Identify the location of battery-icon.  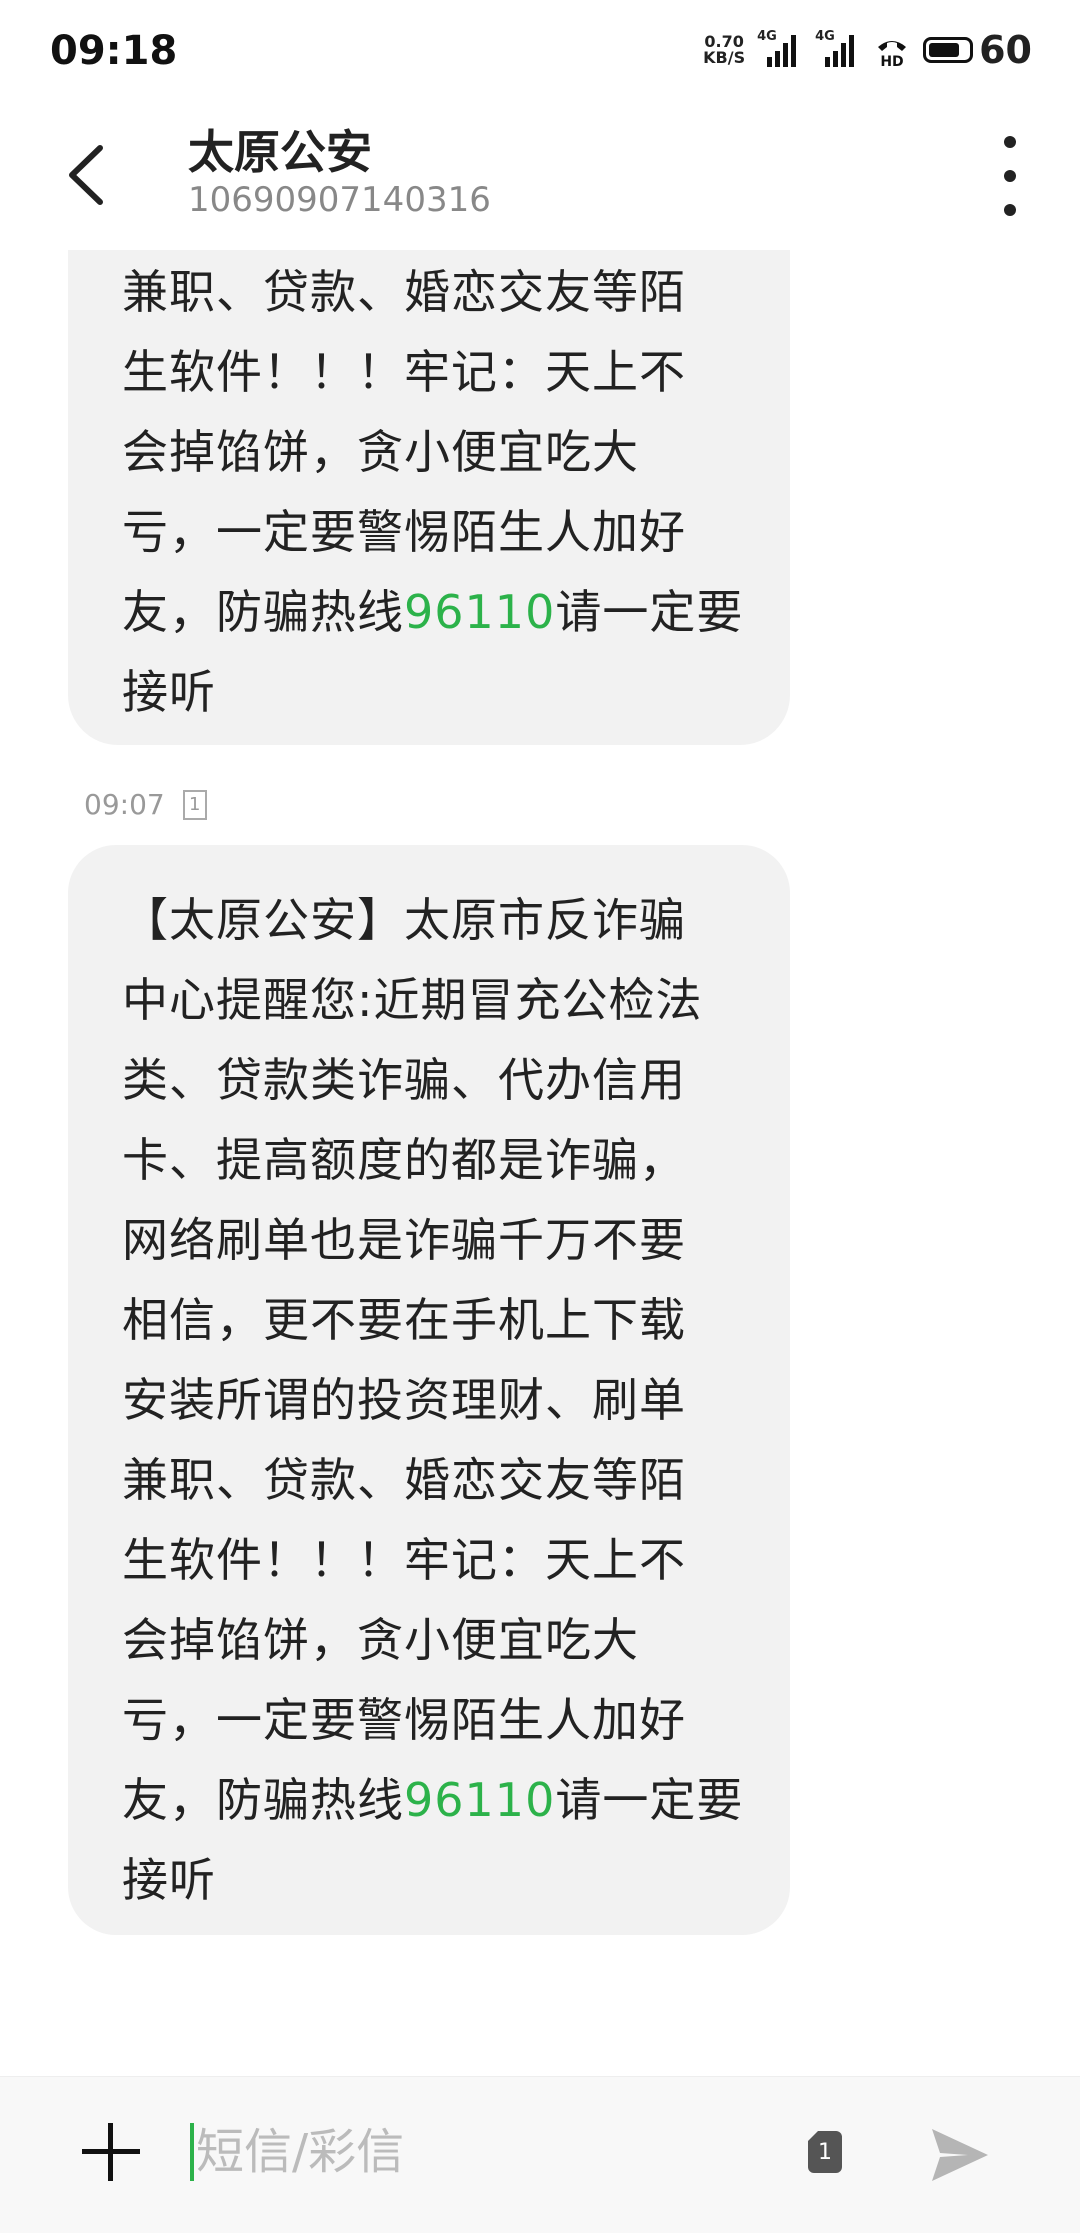
(948, 50).